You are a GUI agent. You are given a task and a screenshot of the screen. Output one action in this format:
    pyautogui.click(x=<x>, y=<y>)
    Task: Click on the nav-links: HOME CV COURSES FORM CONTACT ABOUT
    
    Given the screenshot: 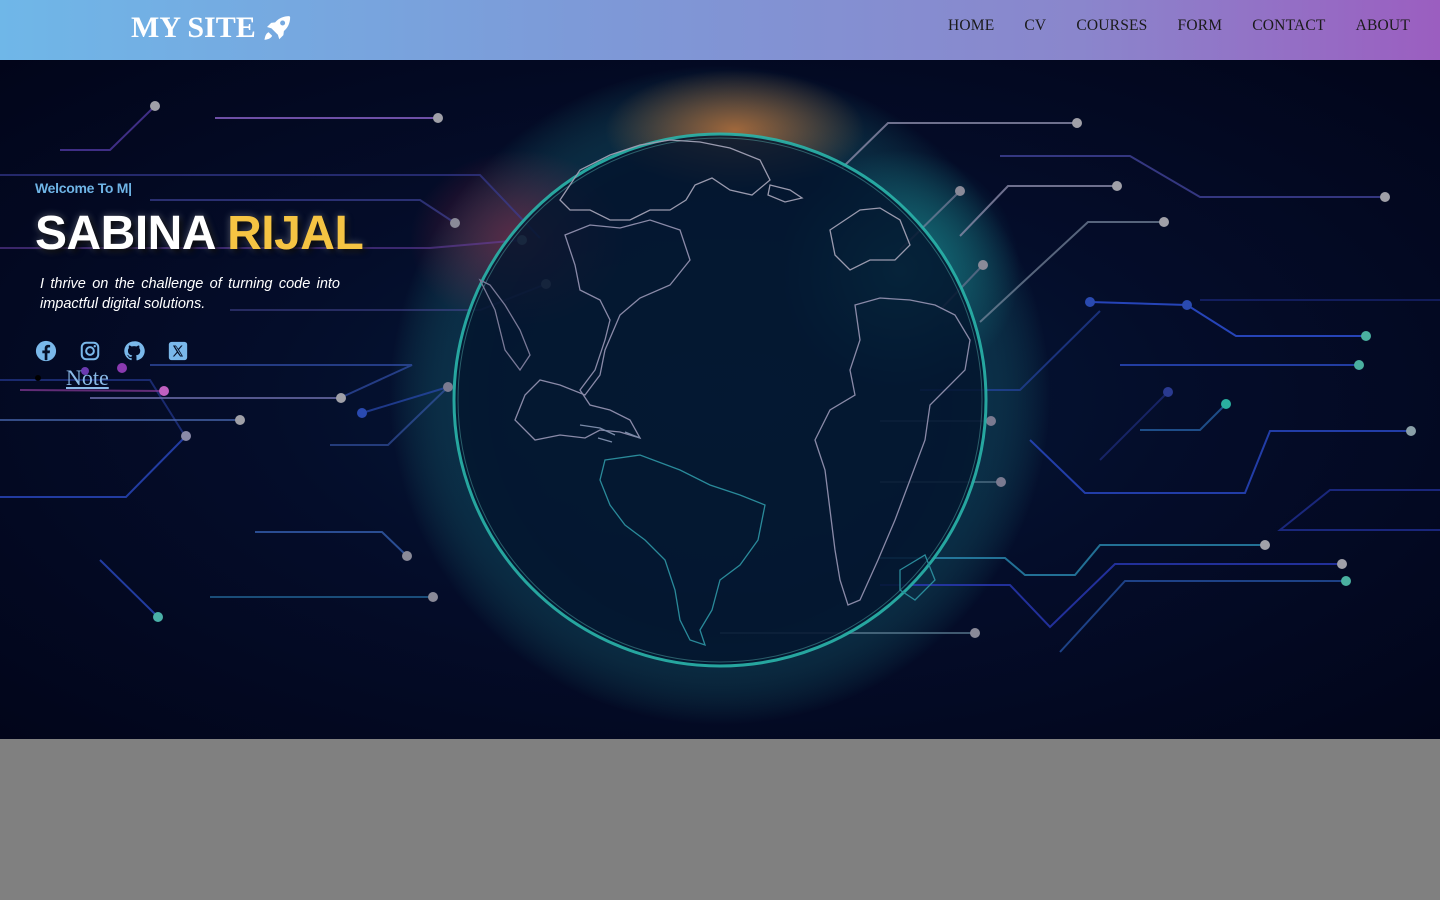 What is the action you would take?
    pyautogui.click(x=1179, y=26)
    